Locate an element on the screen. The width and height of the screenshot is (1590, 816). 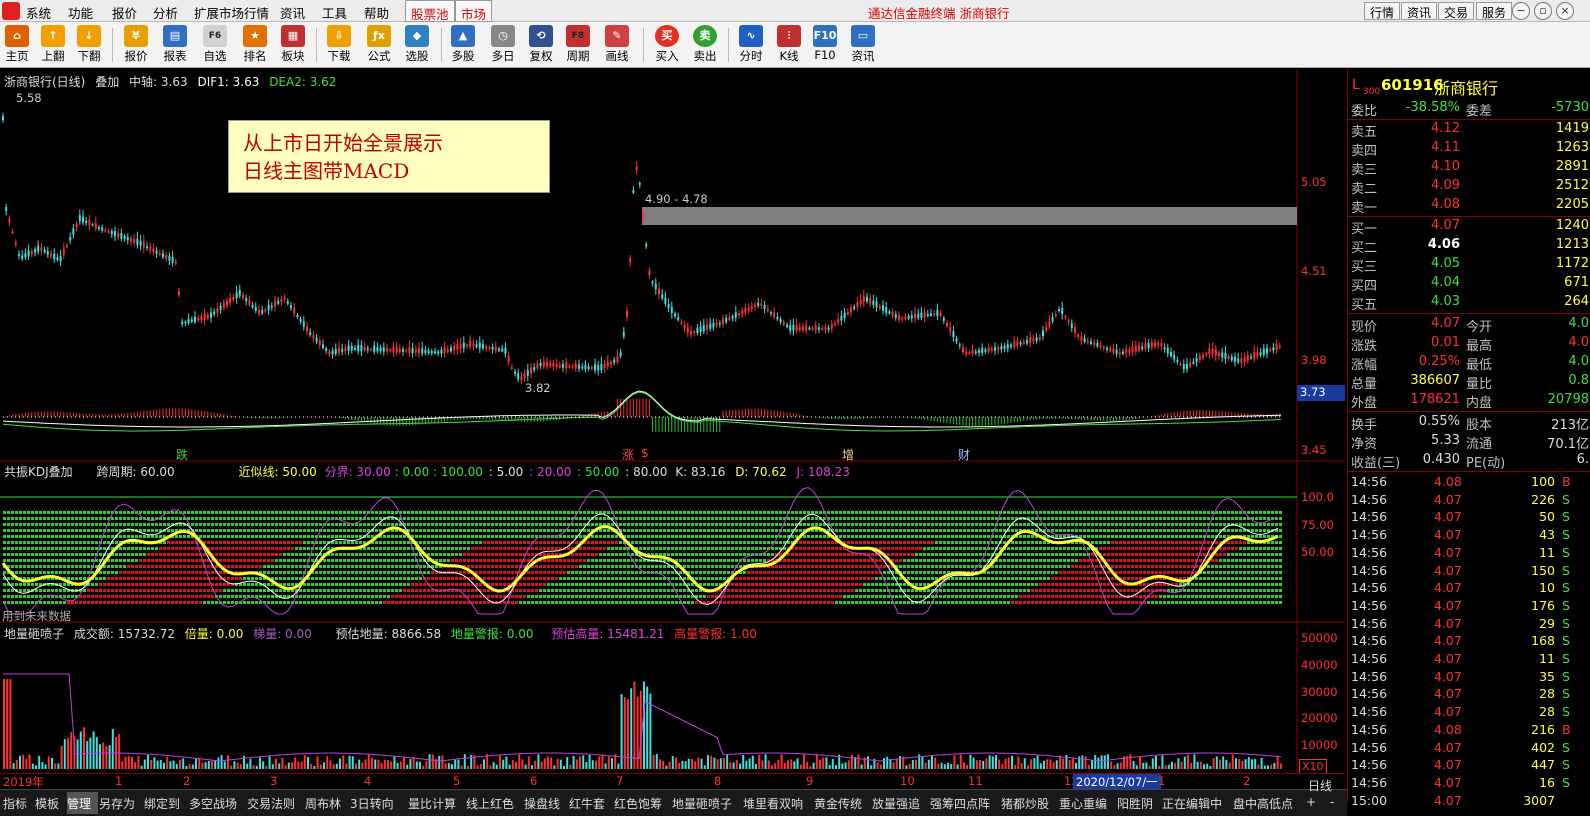
top-right-button: 交易 is located at coordinates (1456, 11).